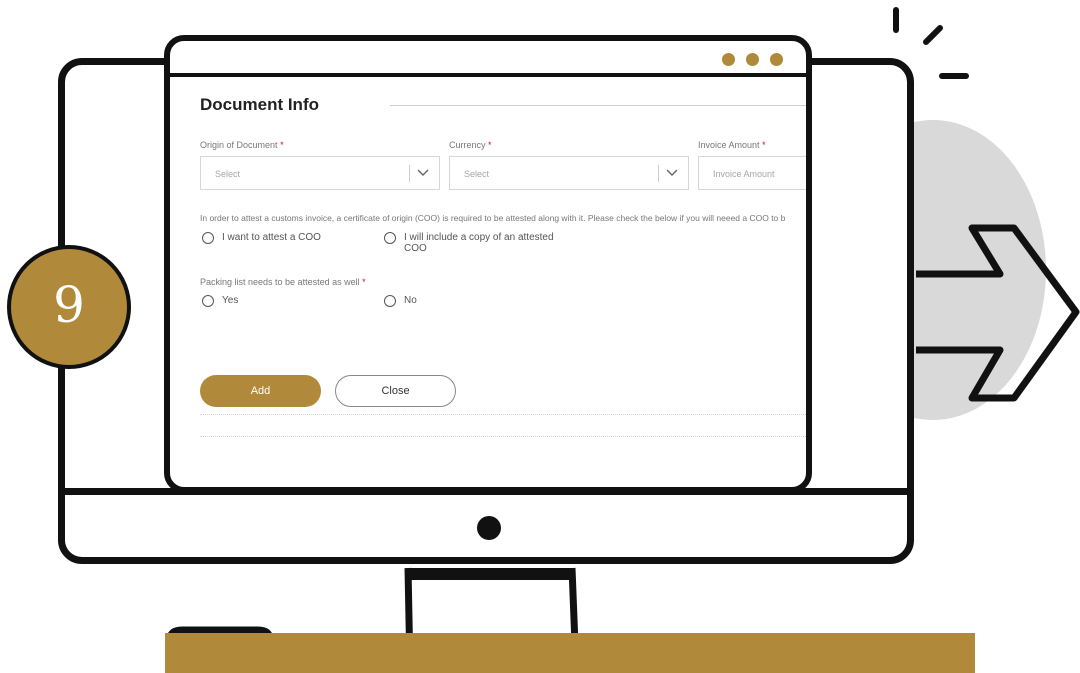 The height and width of the screenshot is (673, 1080). I want to click on footer-bar, so click(570, 653).